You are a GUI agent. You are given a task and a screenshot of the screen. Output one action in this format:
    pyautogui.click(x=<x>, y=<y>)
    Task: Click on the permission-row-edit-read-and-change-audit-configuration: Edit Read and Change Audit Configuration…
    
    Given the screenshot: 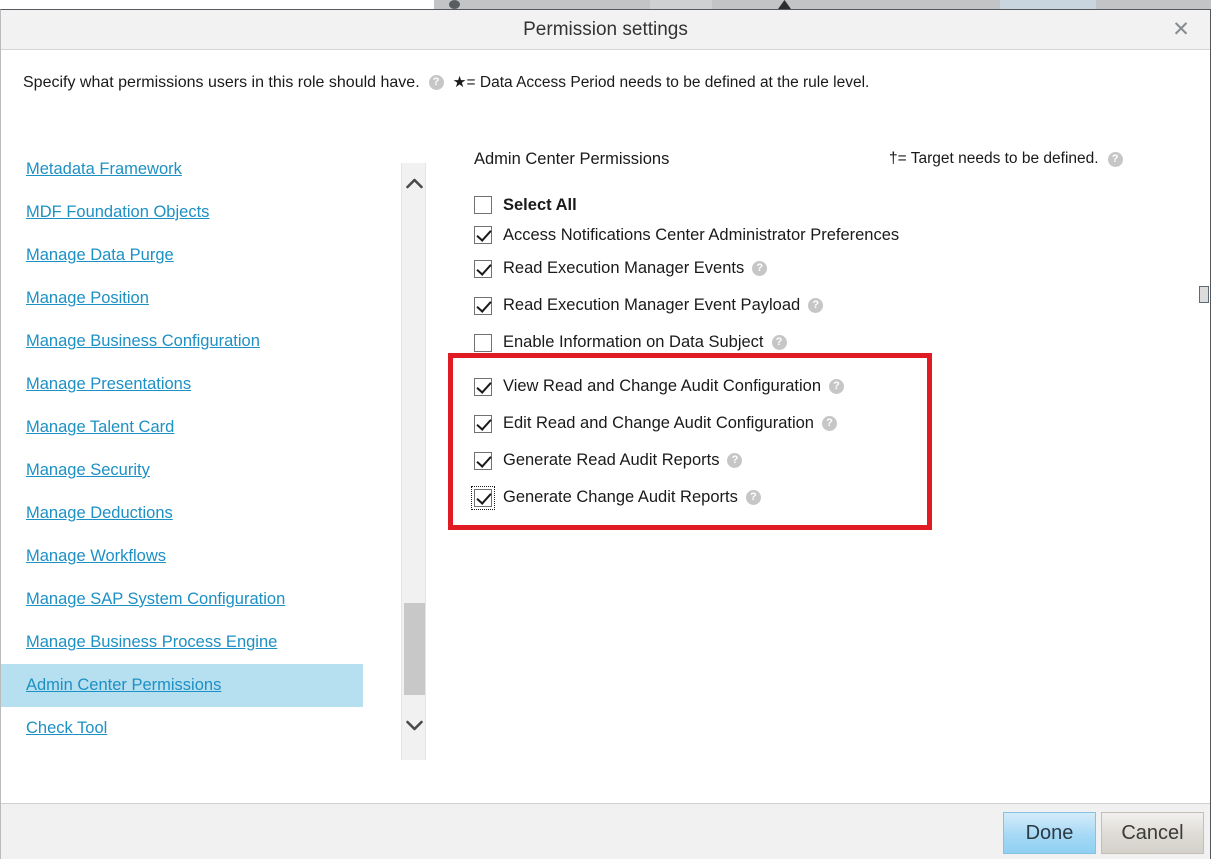 What is the action you would take?
    pyautogui.click(x=659, y=423)
    